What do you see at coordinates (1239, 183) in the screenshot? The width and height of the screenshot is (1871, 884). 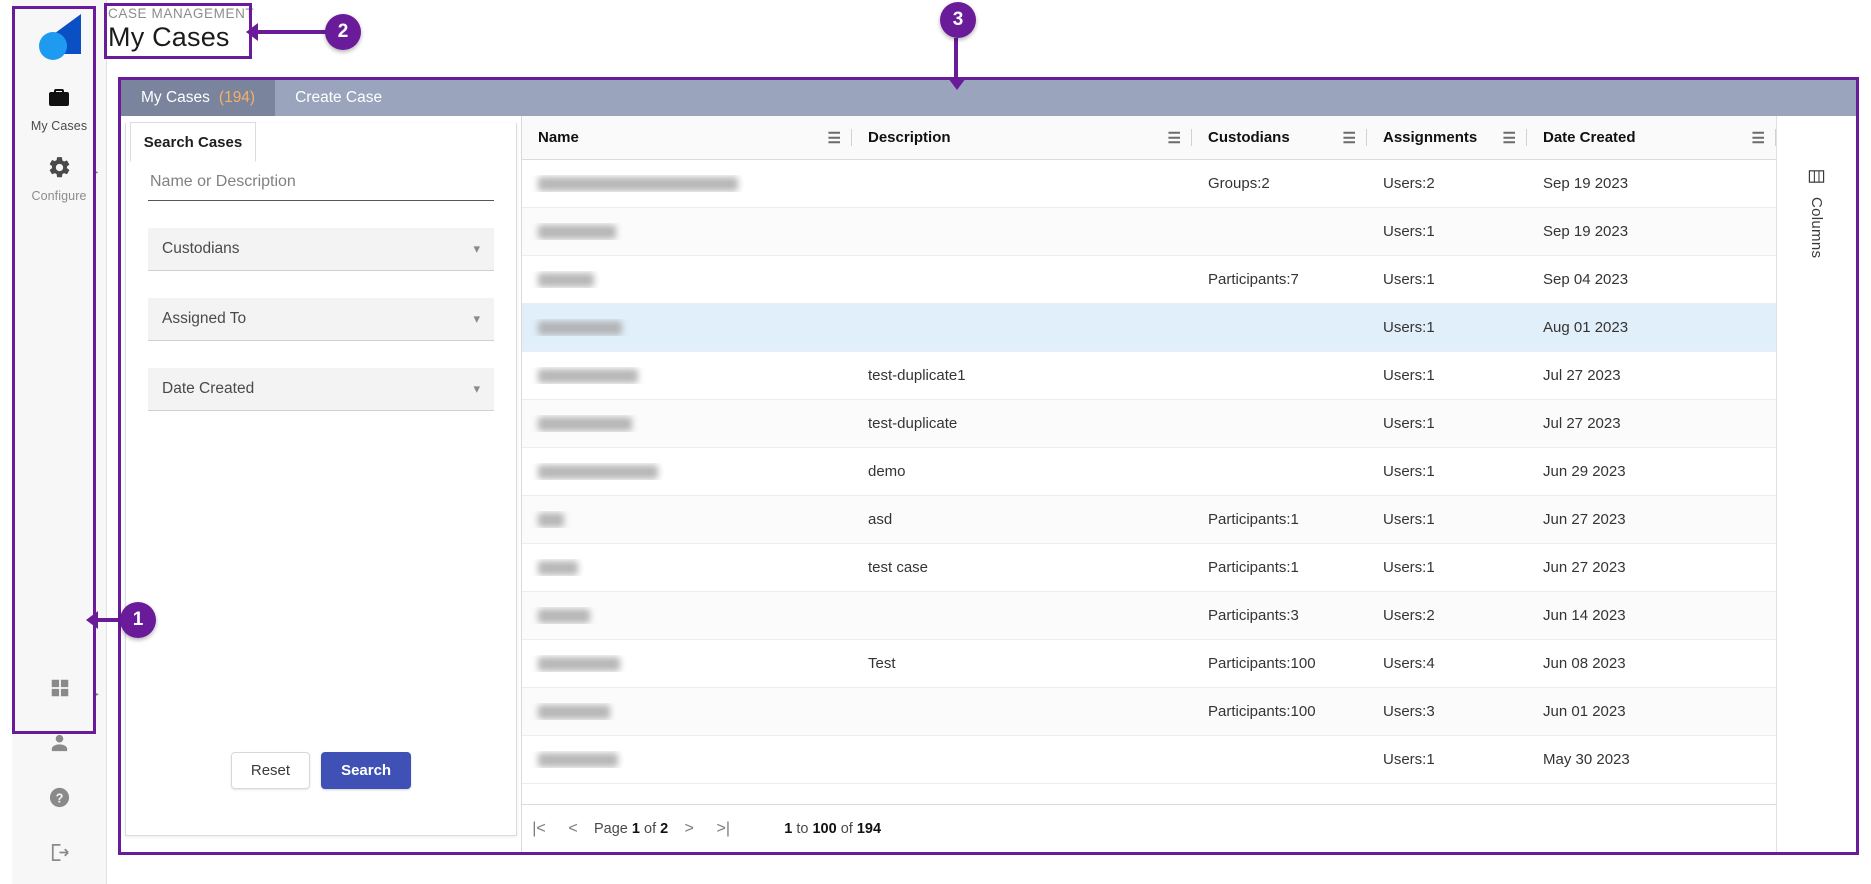 I see `cell-custodians: Groups:2` at bounding box center [1239, 183].